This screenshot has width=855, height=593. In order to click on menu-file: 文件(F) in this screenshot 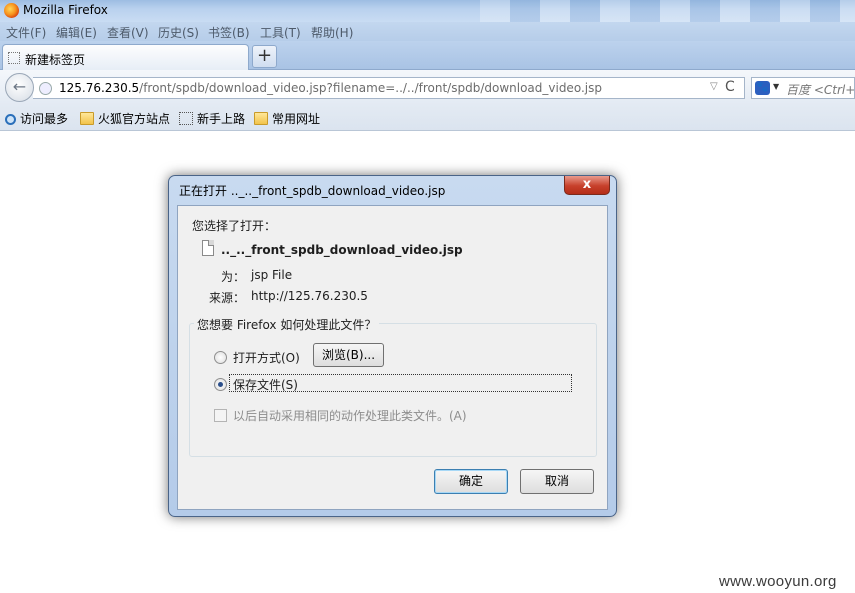, I will do `click(26, 32)`.